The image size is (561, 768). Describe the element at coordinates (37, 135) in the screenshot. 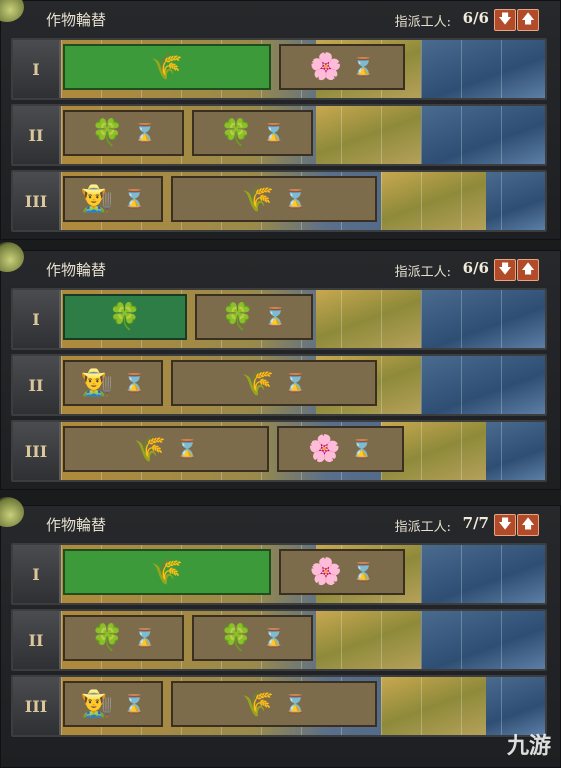

I see `row-numeral: II` at that location.